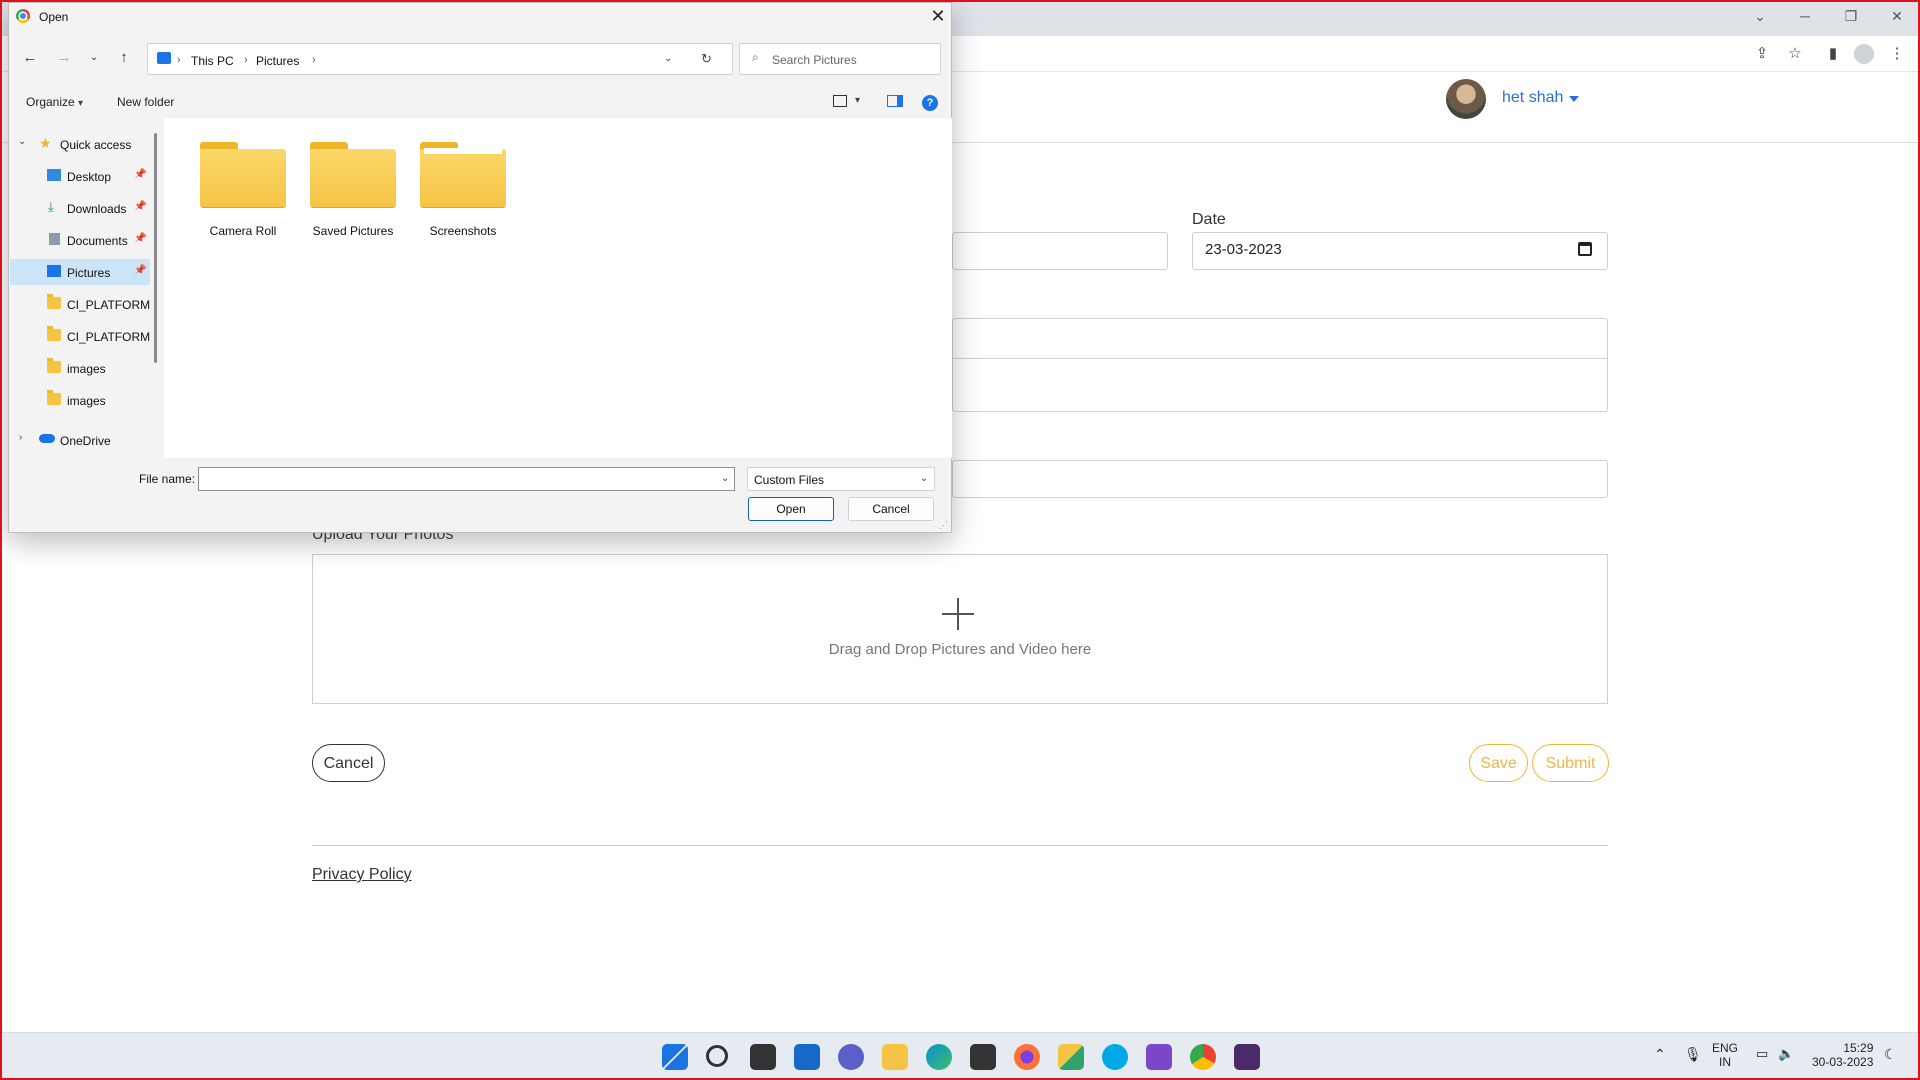  I want to click on restore-button: ❐, so click(1851, 16).